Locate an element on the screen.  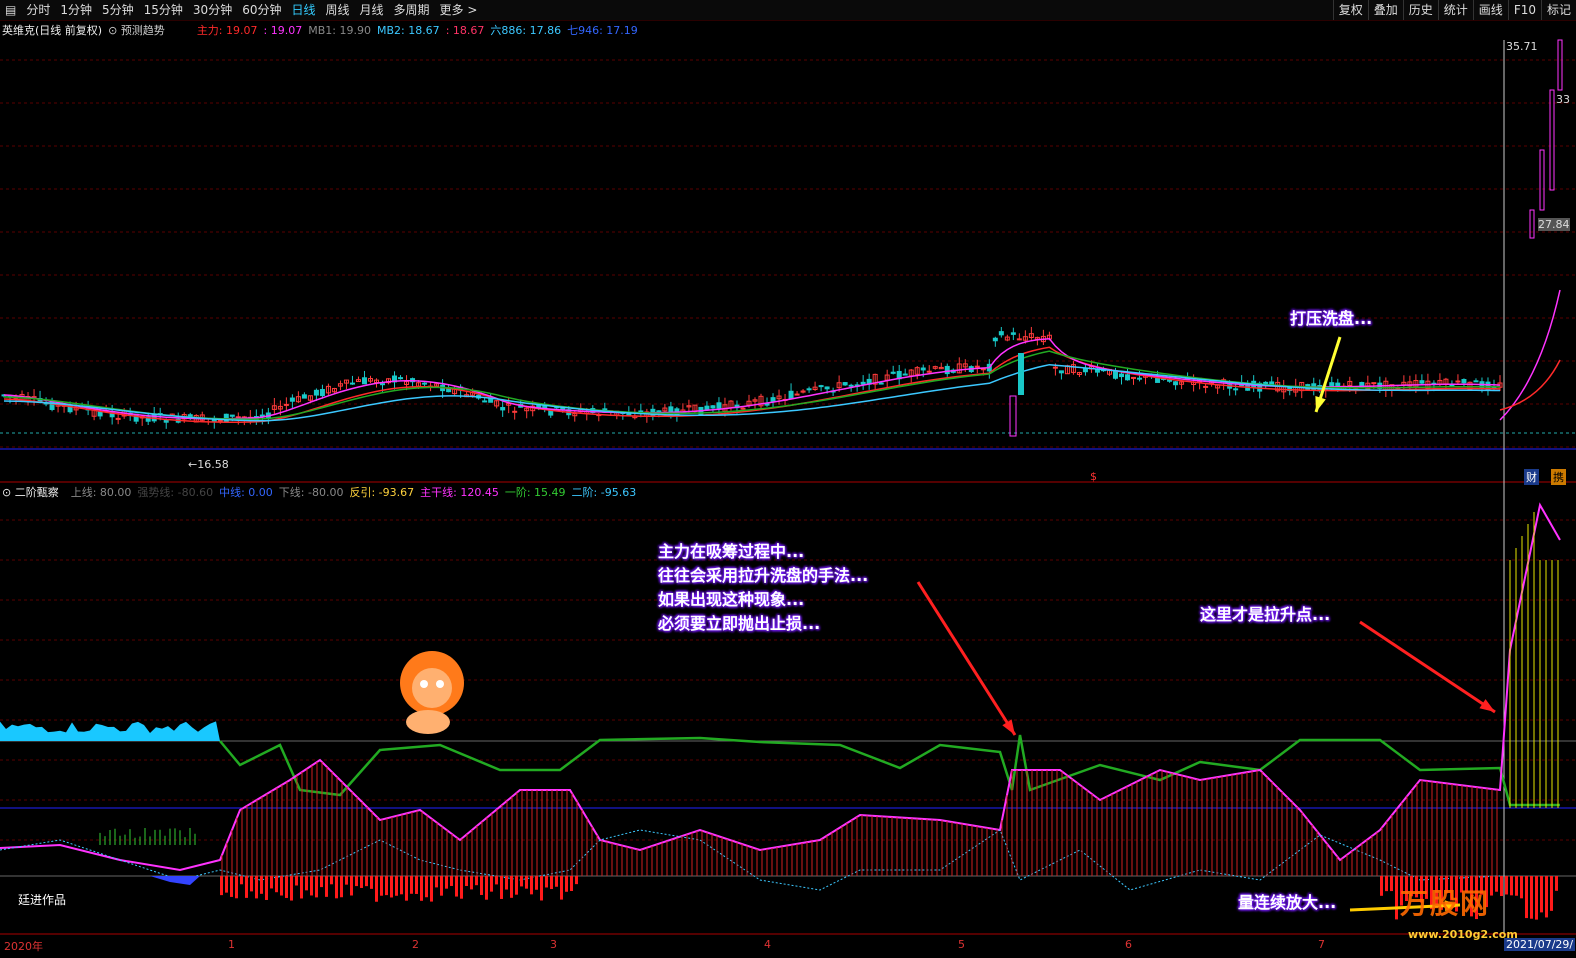
price-label-mid: 33 is located at coordinates (1563, 99).